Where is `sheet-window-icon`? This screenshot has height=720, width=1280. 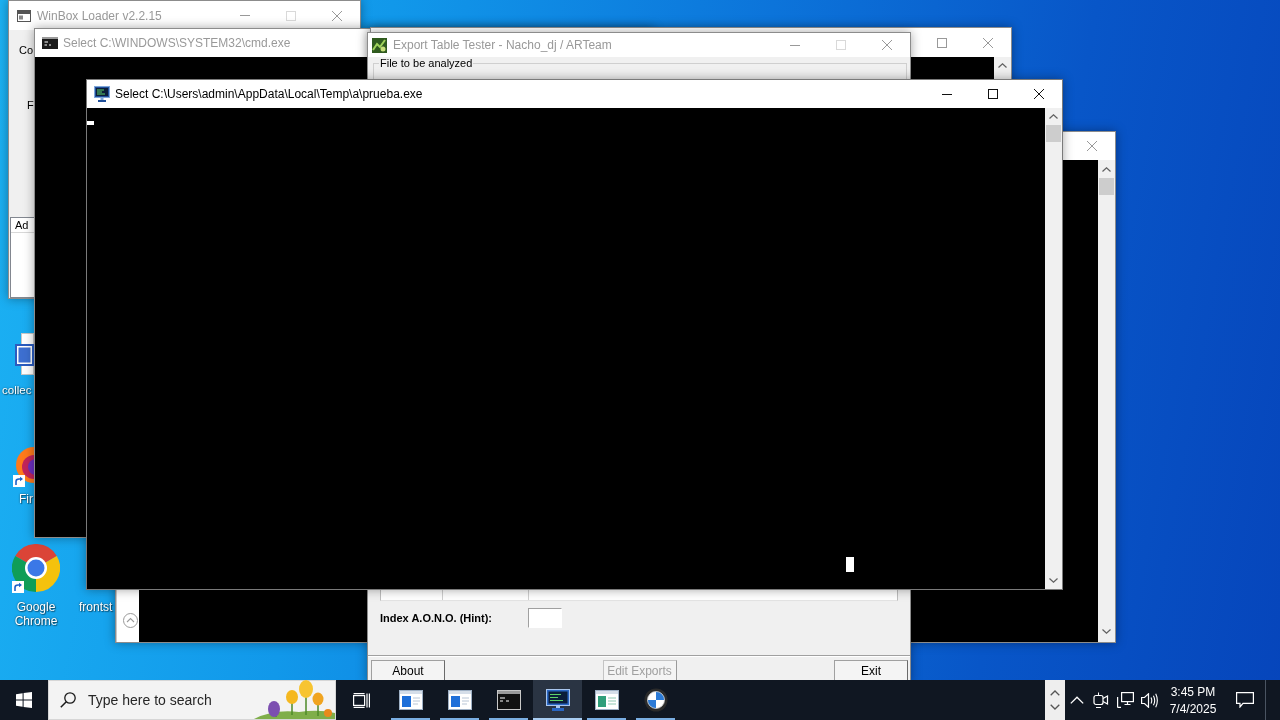
sheet-window-icon is located at coordinates (606, 700).